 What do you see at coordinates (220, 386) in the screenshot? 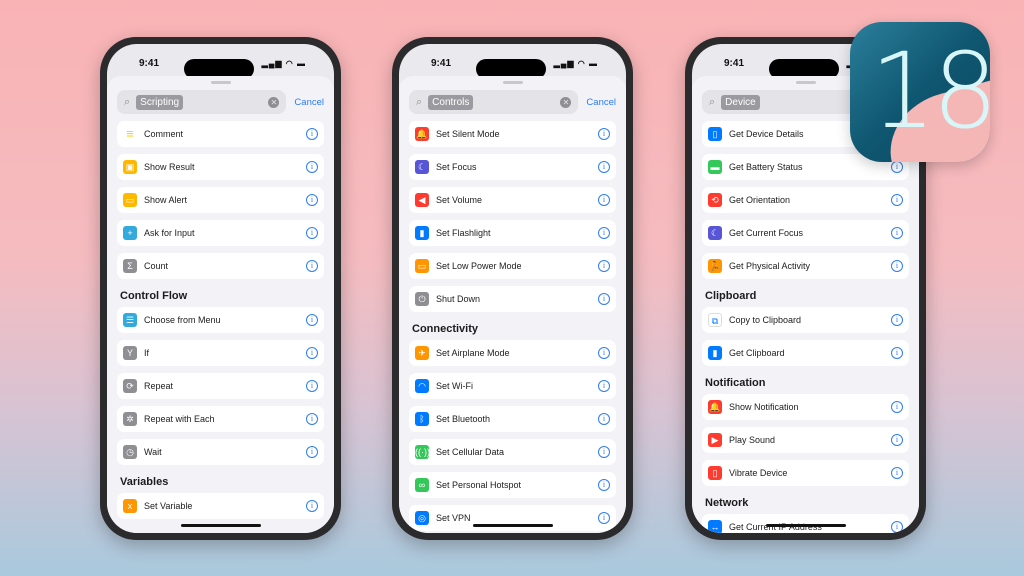
I see `list-item: ⟳ Repeat i` at bounding box center [220, 386].